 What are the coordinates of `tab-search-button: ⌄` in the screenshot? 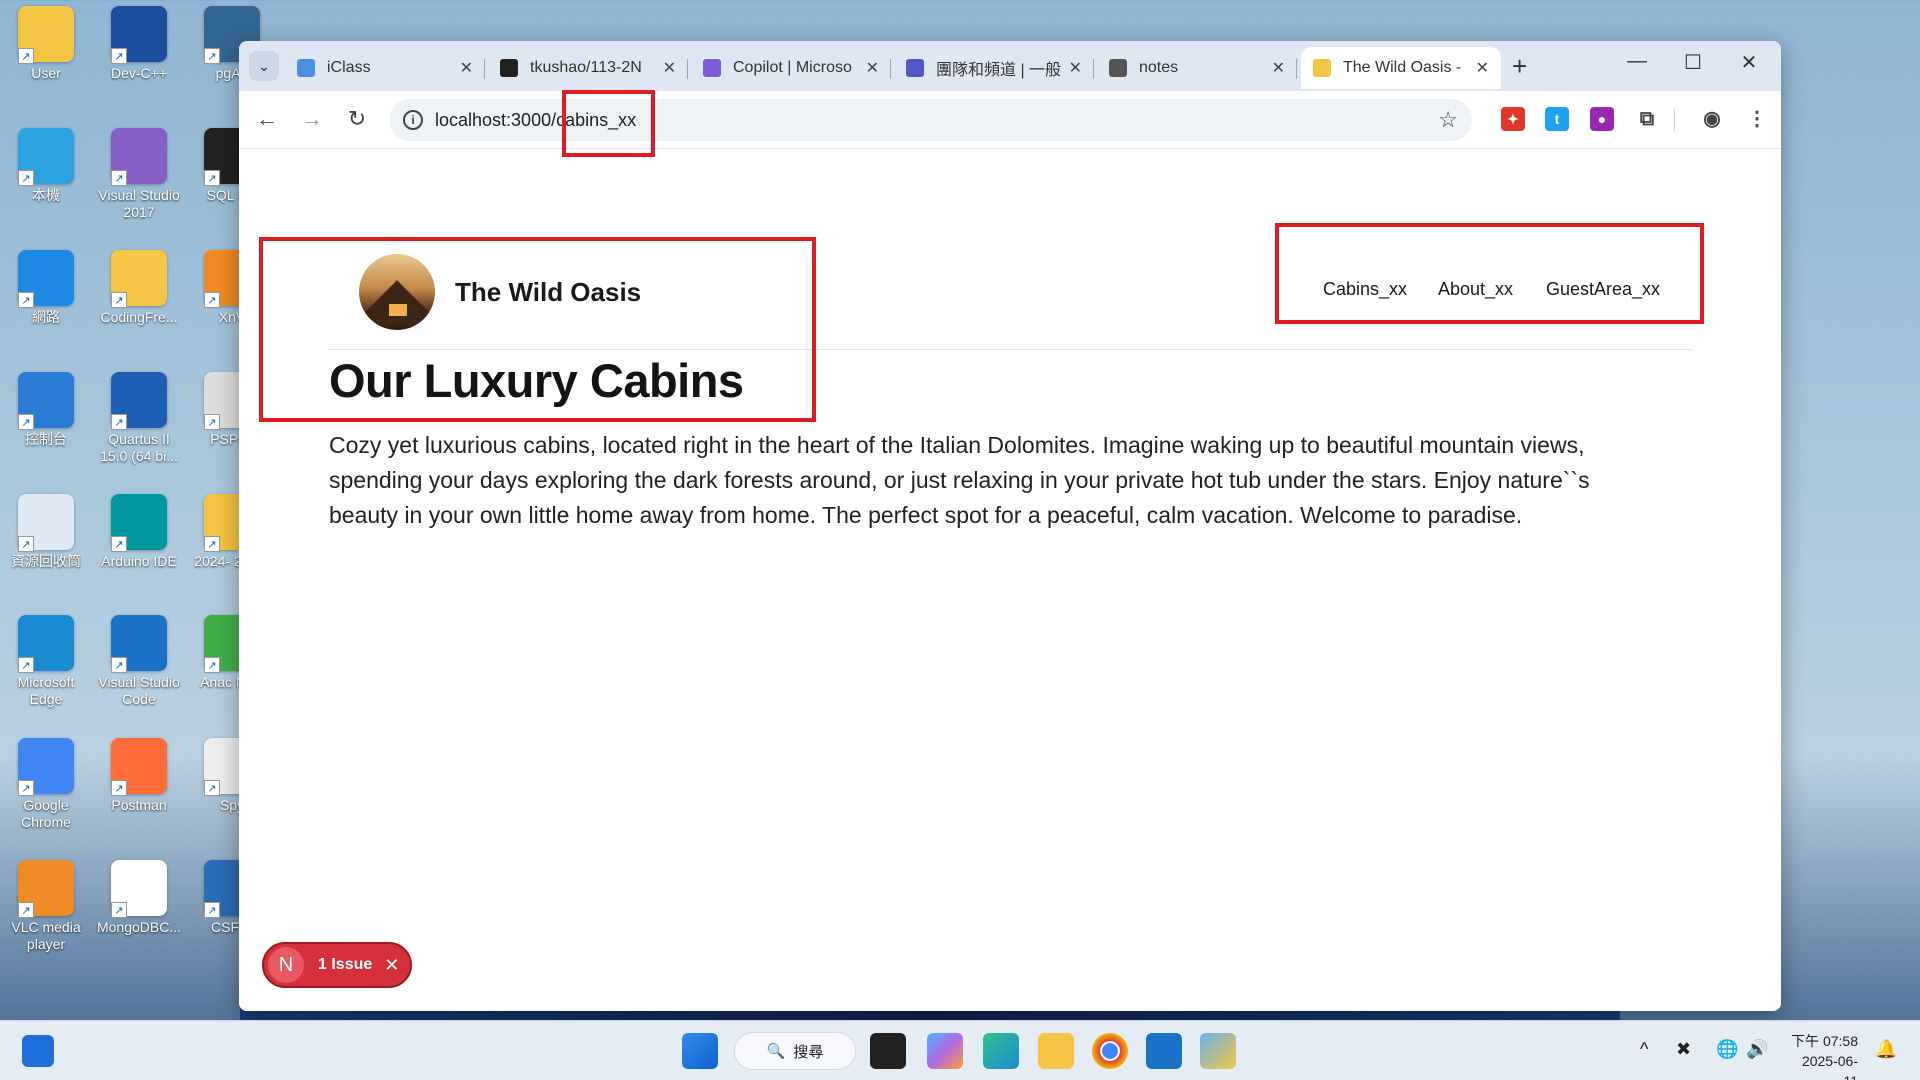 It's located at (264, 66).